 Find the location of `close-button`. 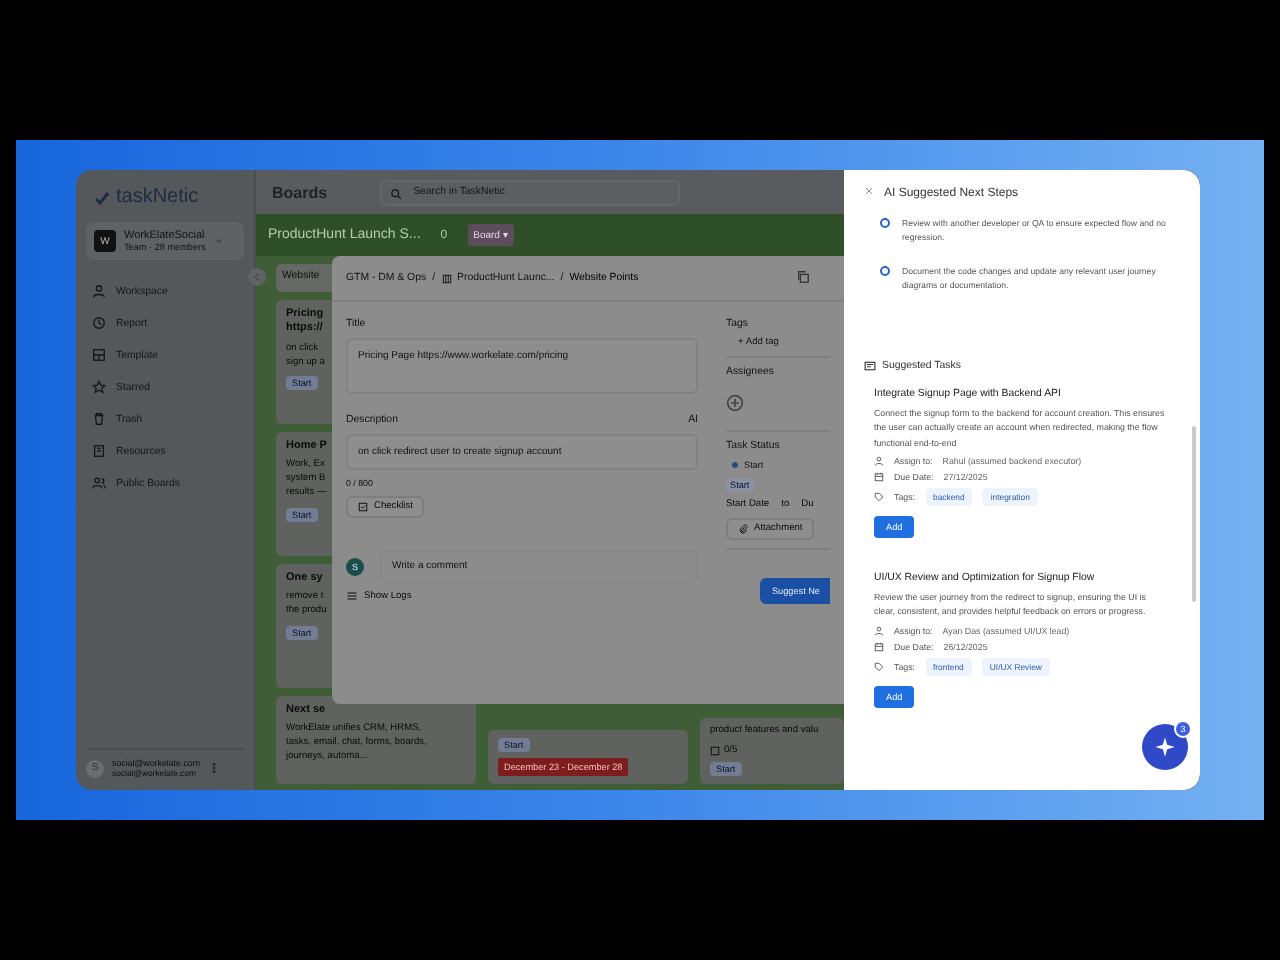

close-button is located at coordinates (869, 193).